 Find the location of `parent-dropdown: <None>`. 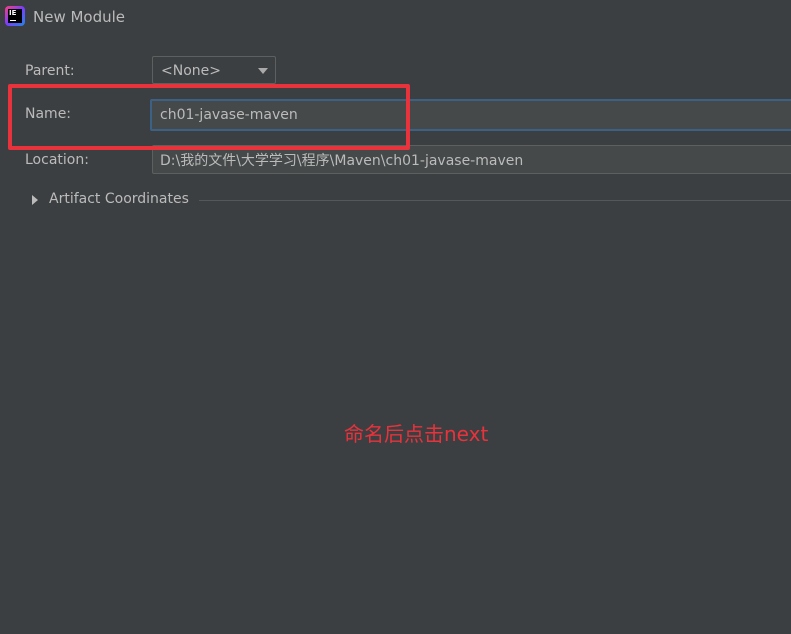

parent-dropdown: <None> is located at coordinates (214, 70).